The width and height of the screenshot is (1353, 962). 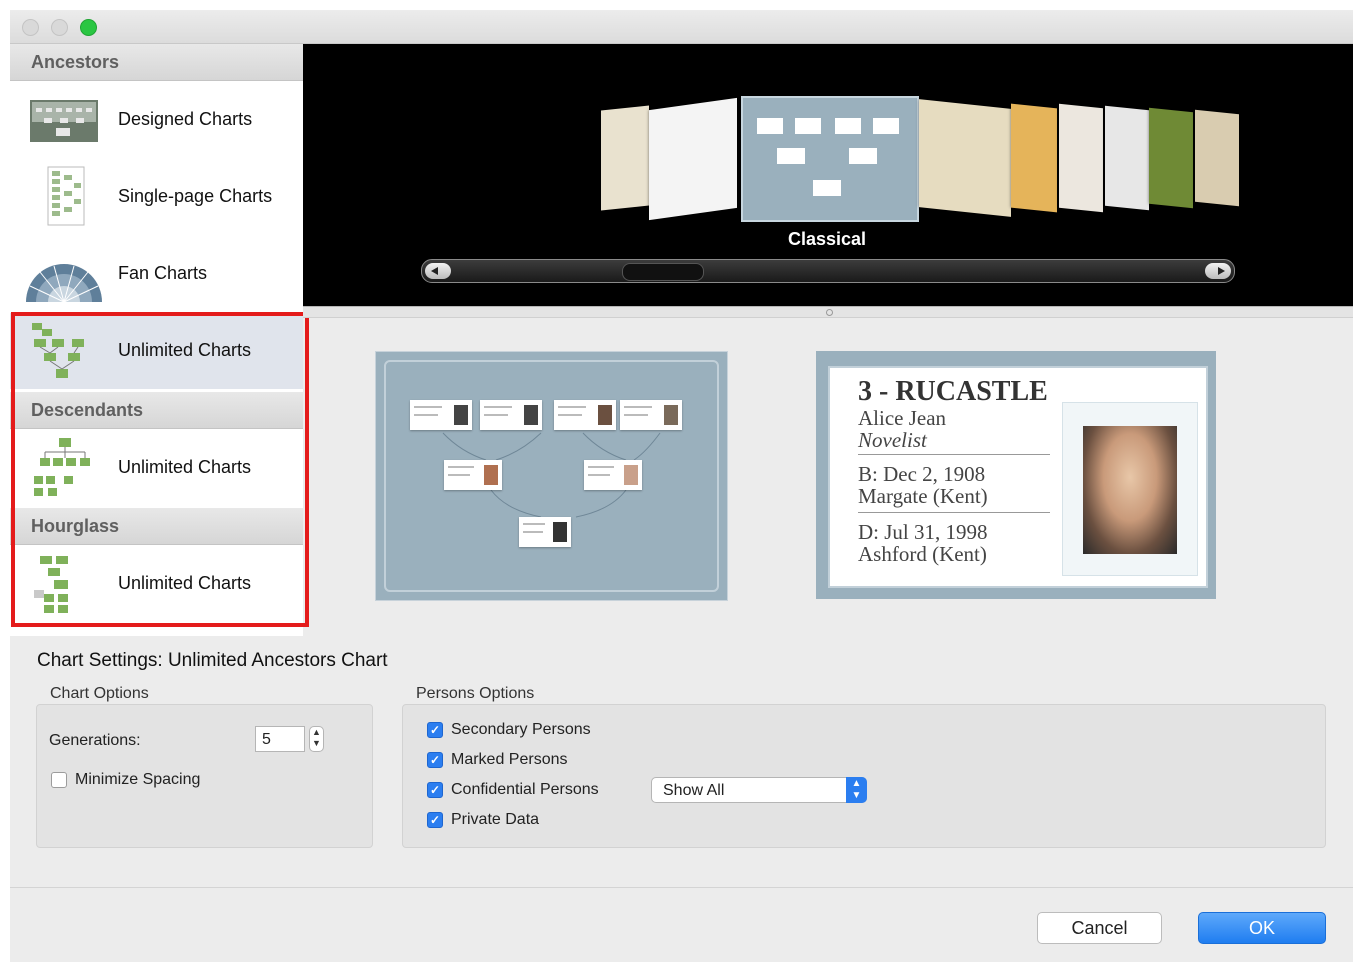 I want to click on chart-options-label: Chart Options, so click(x=99, y=693).